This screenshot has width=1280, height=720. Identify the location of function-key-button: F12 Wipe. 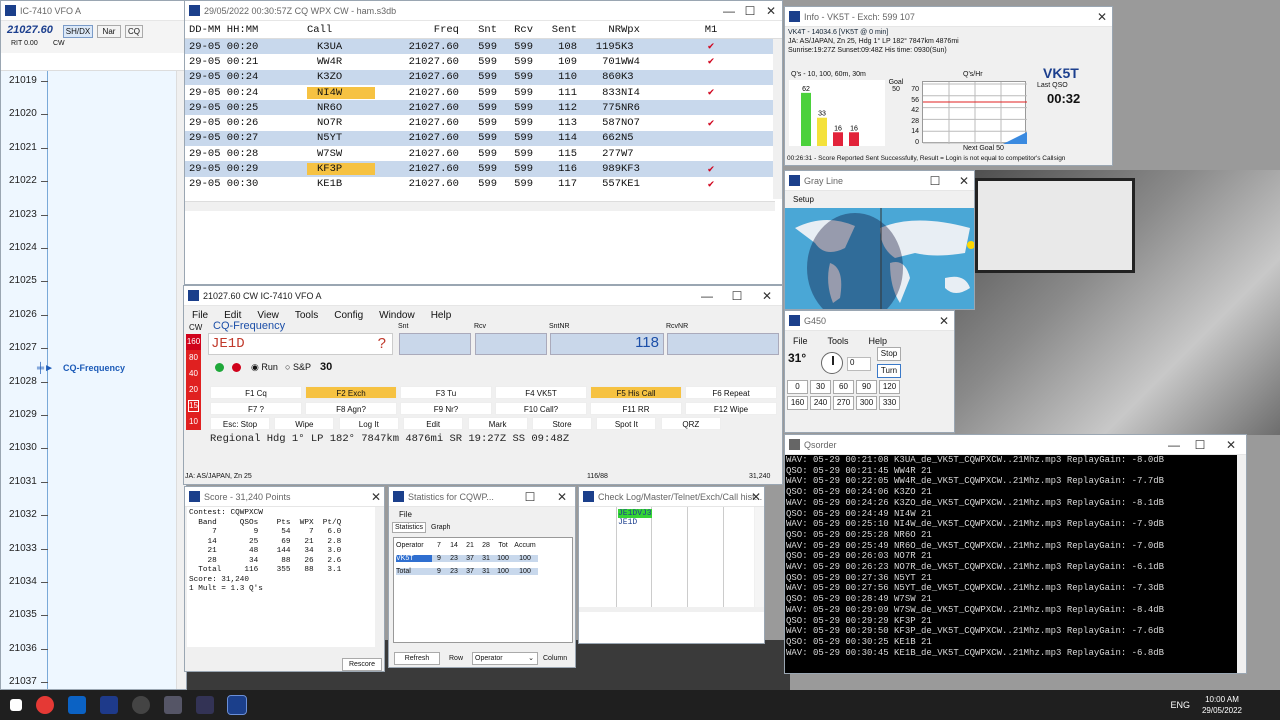
(731, 408).